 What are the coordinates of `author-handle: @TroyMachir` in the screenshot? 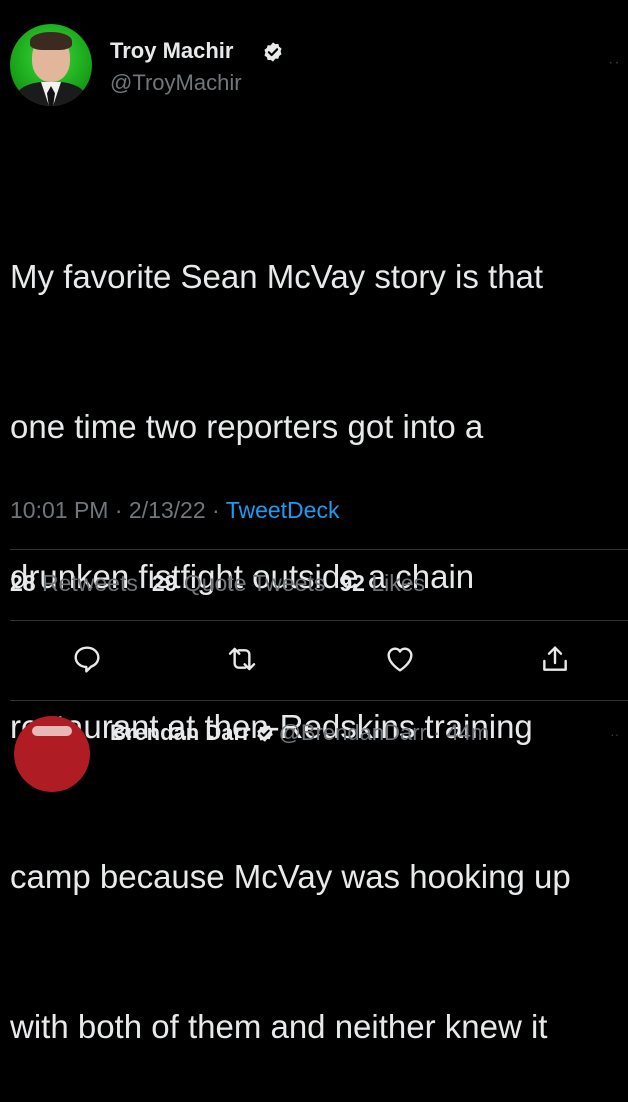 It's located at (176, 83).